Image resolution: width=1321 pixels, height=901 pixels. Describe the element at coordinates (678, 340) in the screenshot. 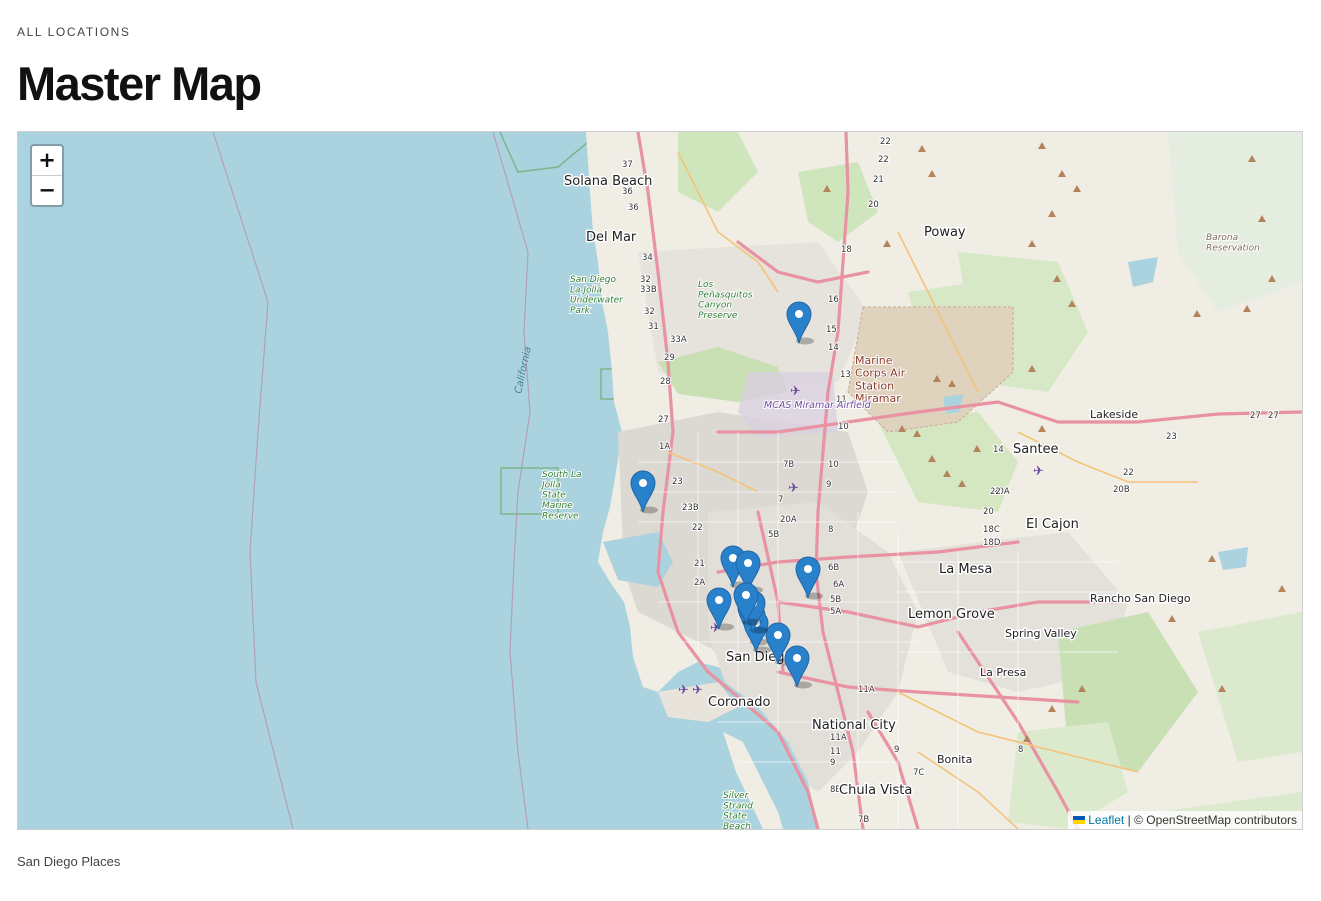

I see `svg-text: 33A` at that location.